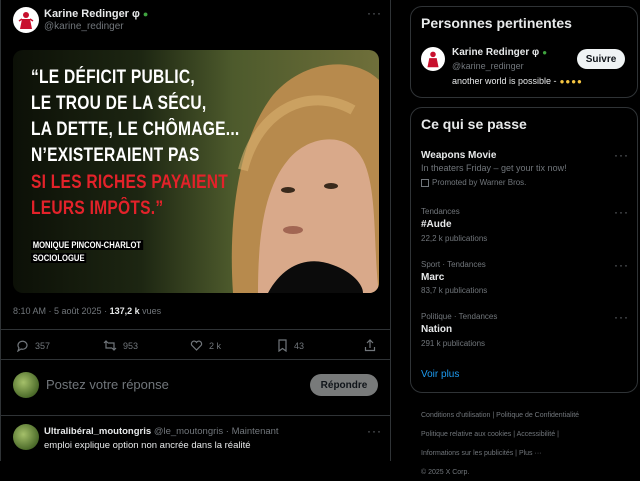  What do you see at coordinates (152, 311) in the screenshot?
I see `views-label: vues` at bounding box center [152, 311].